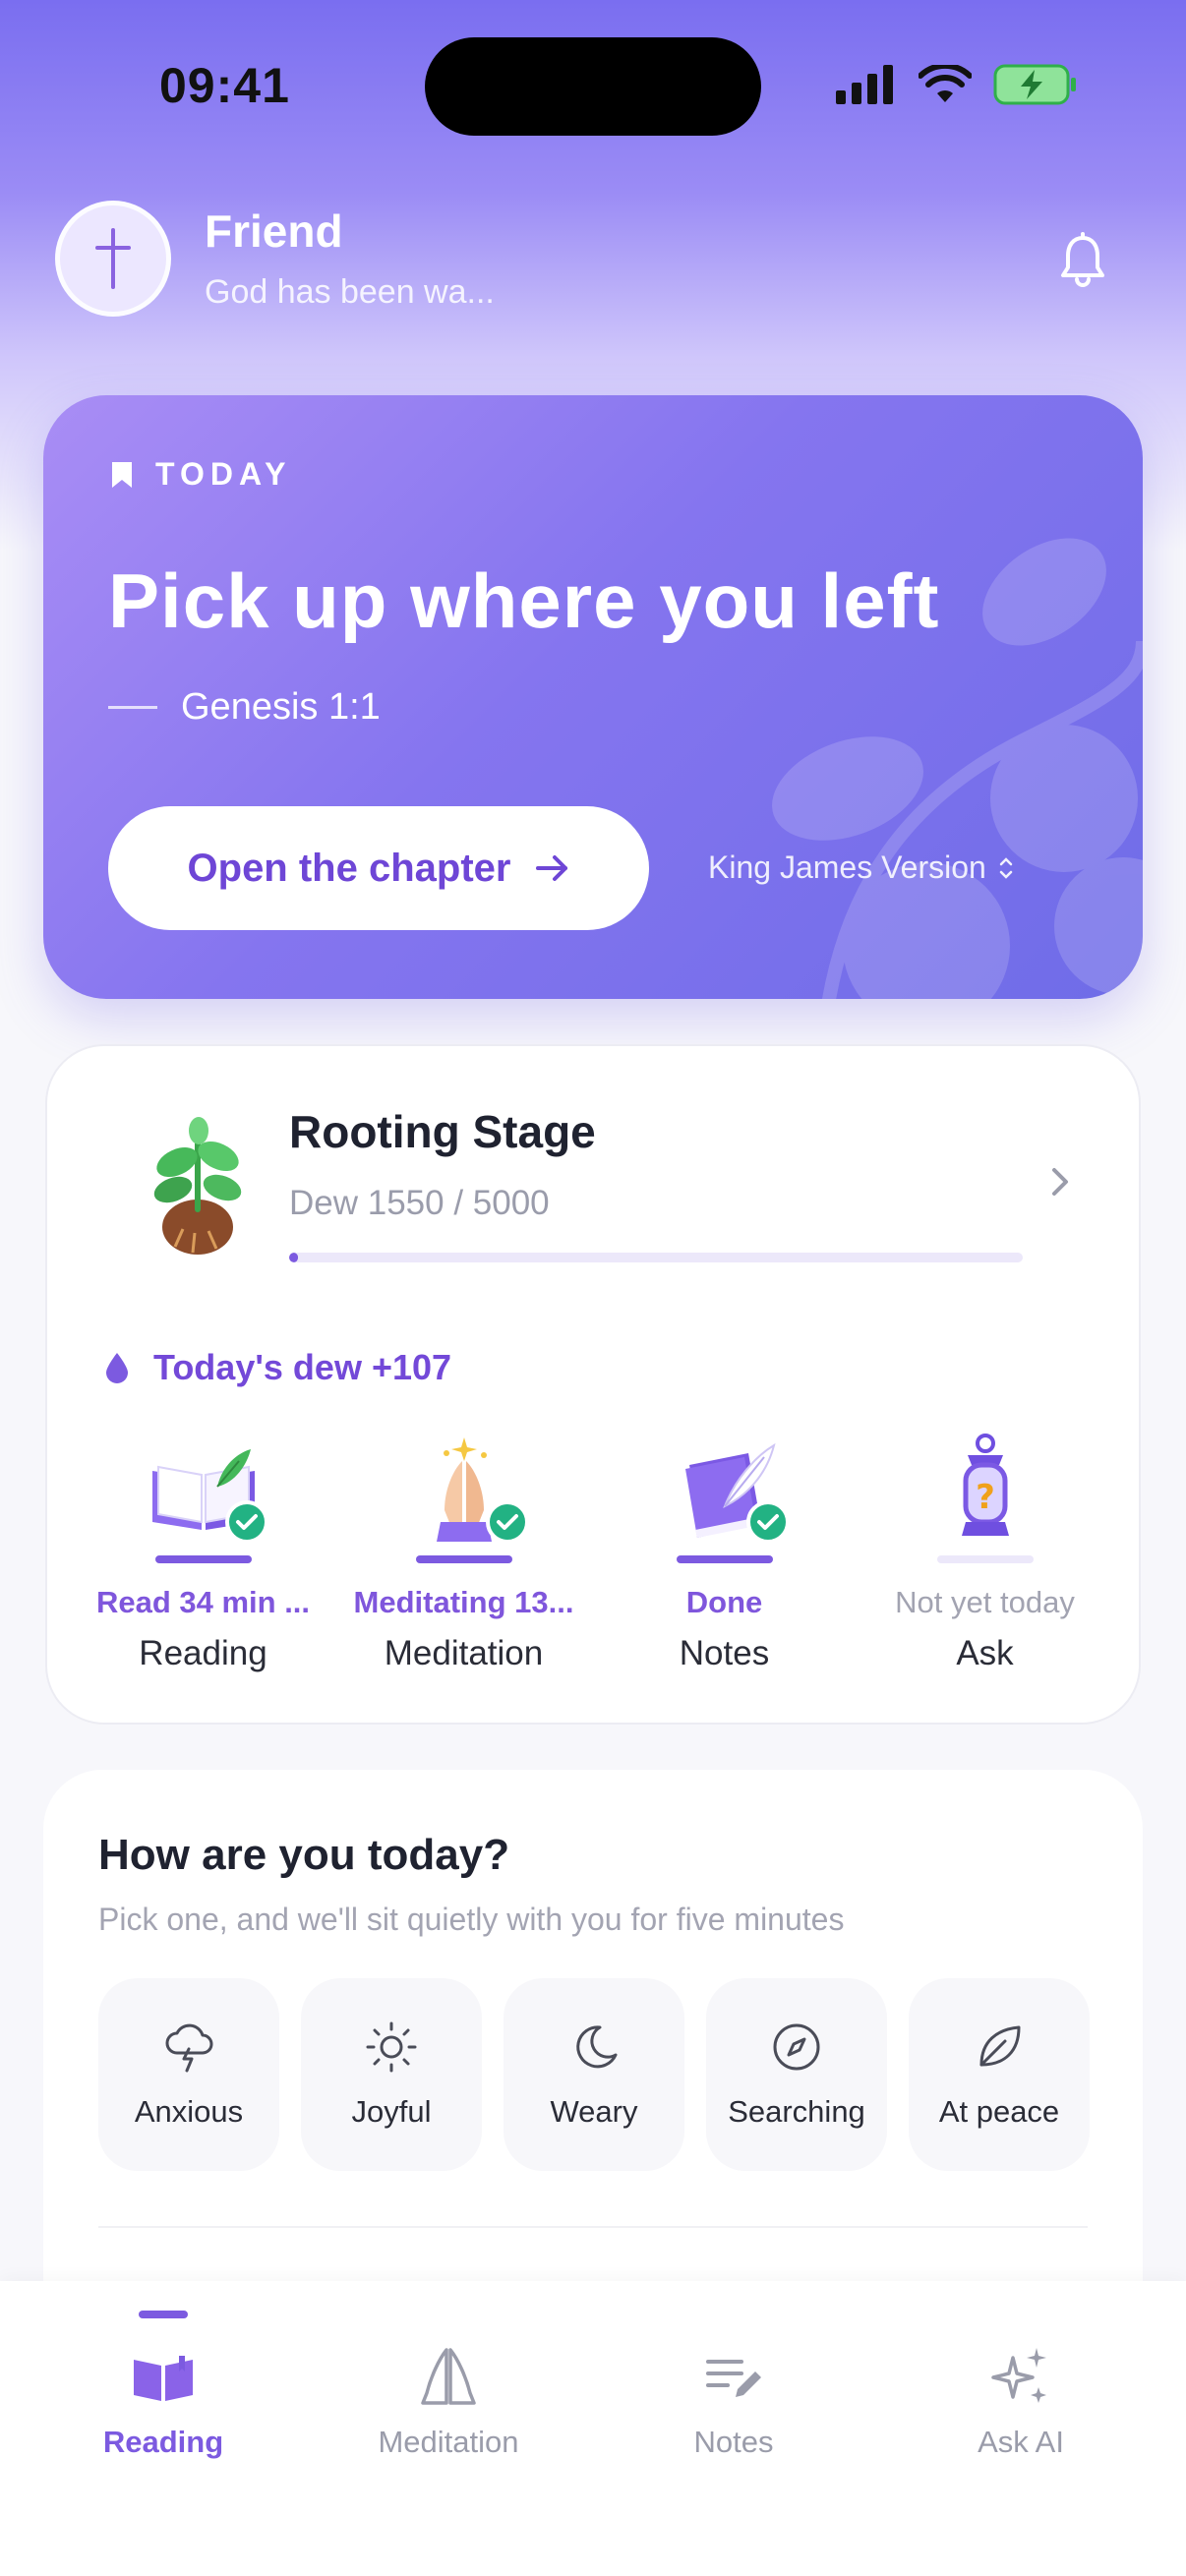 Image resolution: width=1186 pixels, height=2576 pixels. I want to click on mood-title: How are you today?, so click(304, 1855).